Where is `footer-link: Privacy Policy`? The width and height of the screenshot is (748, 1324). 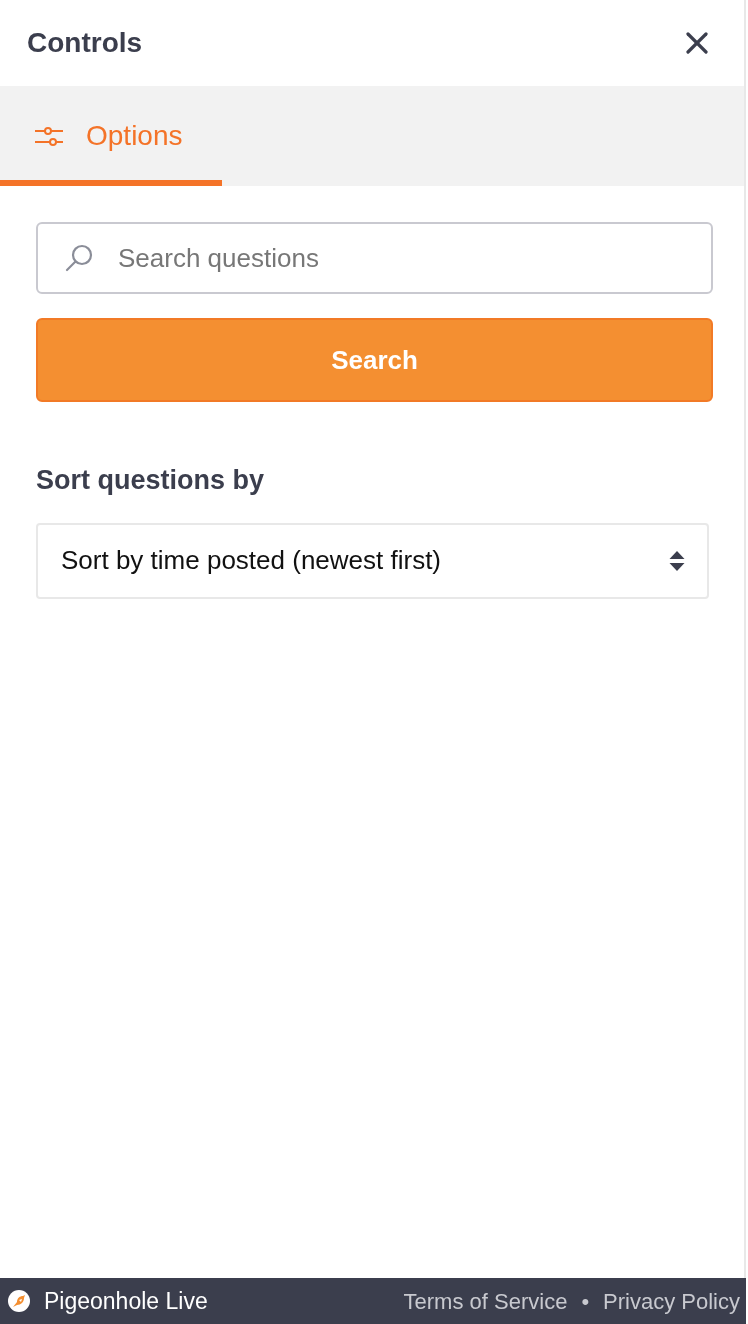
footer-link: Privacy Policy is located at coordinates (671, 1301).